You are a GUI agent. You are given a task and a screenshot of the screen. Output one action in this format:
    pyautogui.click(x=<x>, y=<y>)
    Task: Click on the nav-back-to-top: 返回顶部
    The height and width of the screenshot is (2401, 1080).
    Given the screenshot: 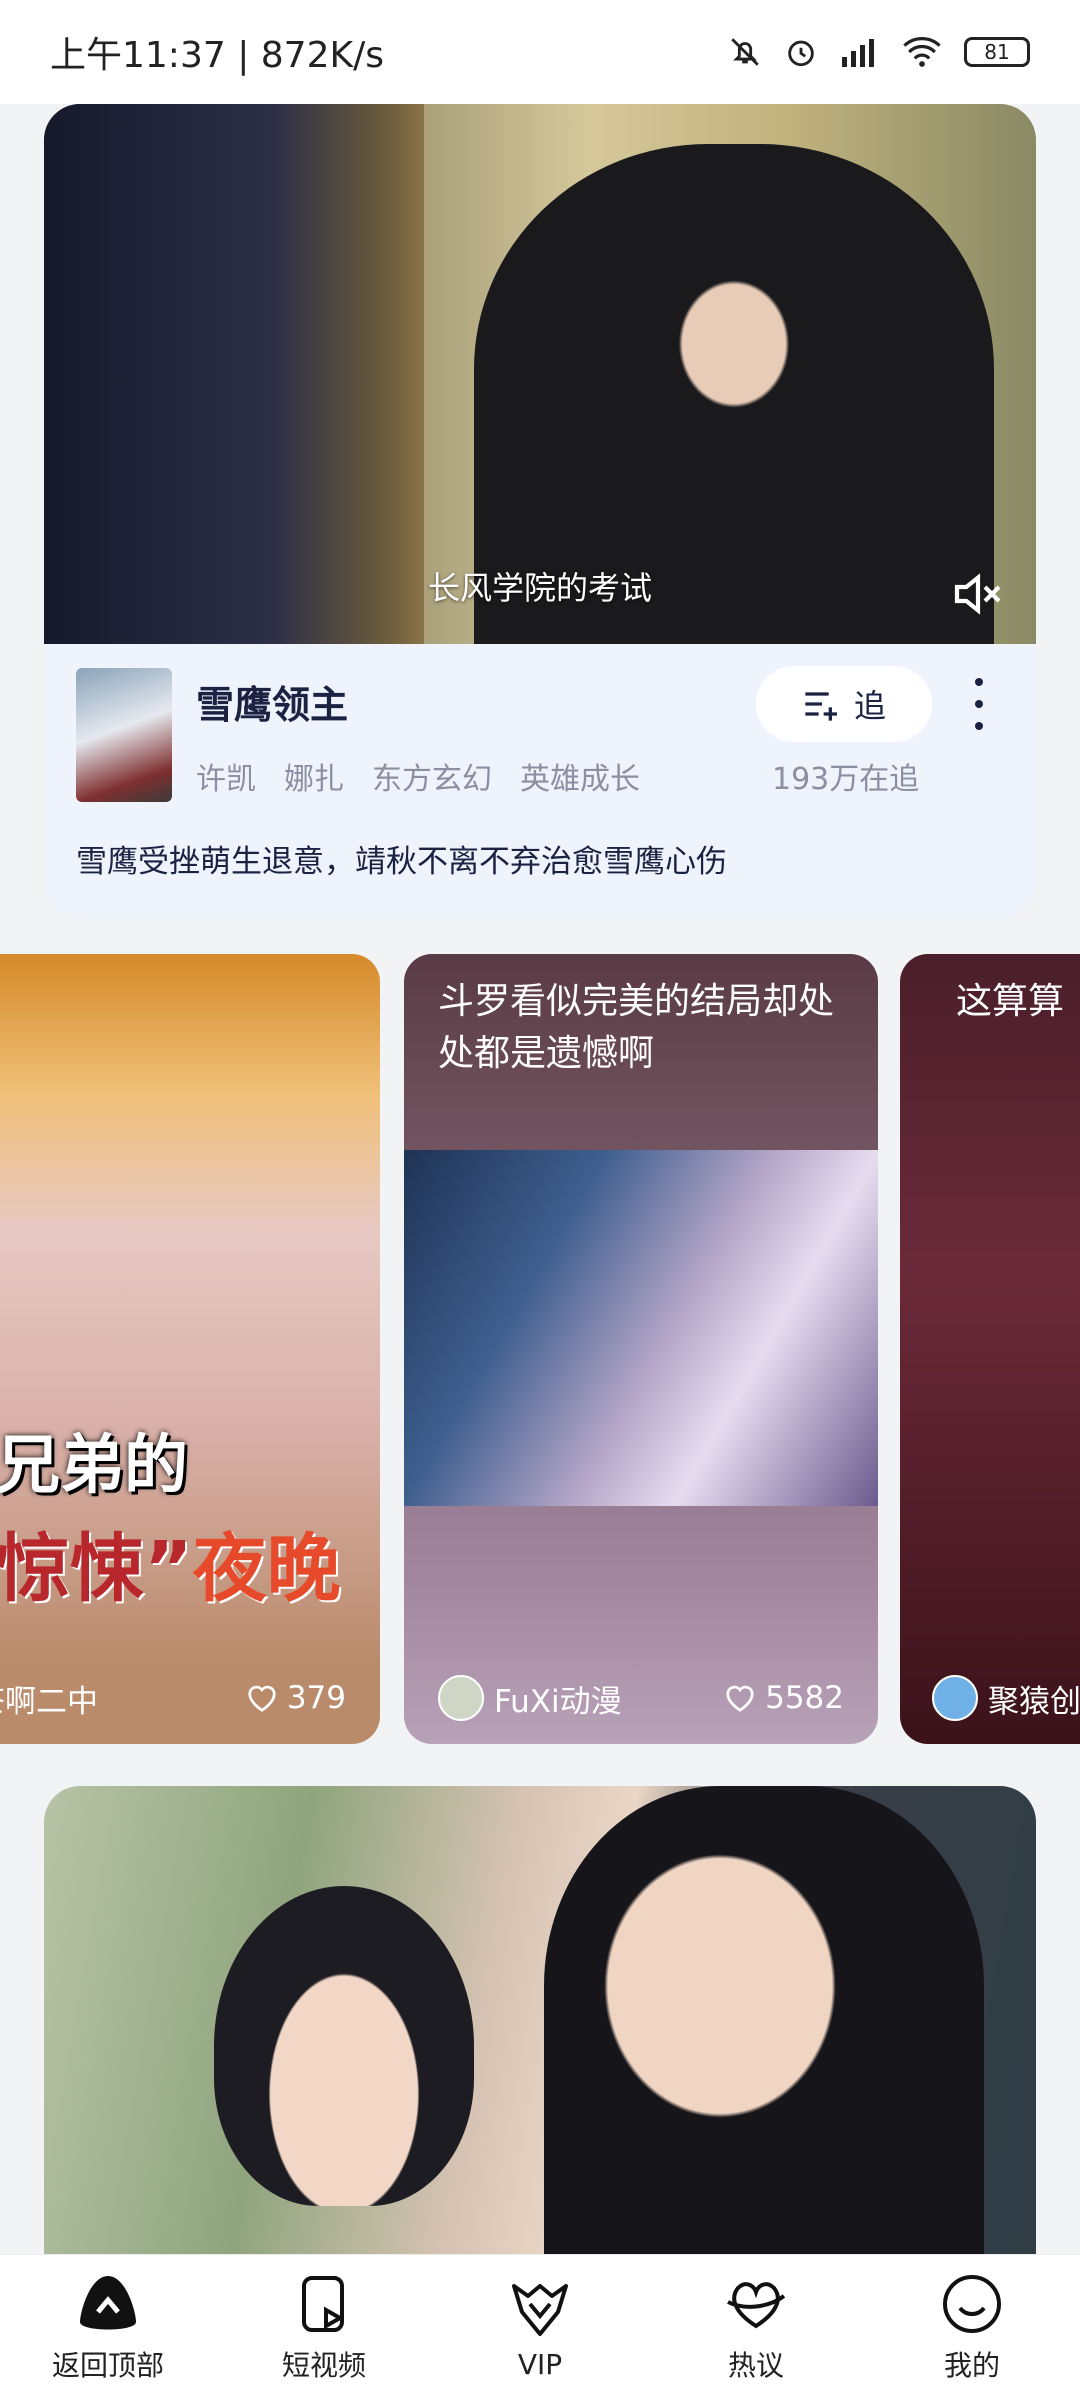 What is the action you would take?
    pyautogui.click(x=108, y=2328)
    